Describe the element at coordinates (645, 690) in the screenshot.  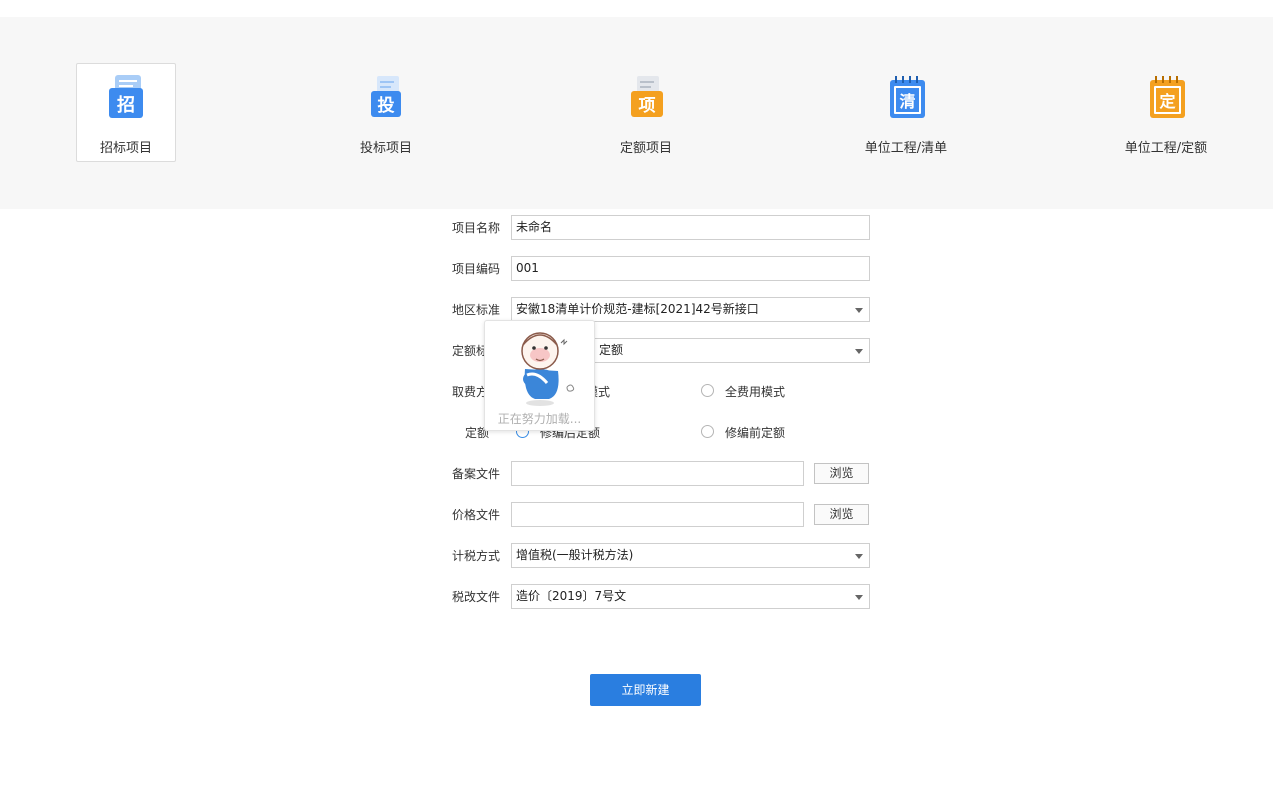
I see `create-now-button: 立即新建` at that location.